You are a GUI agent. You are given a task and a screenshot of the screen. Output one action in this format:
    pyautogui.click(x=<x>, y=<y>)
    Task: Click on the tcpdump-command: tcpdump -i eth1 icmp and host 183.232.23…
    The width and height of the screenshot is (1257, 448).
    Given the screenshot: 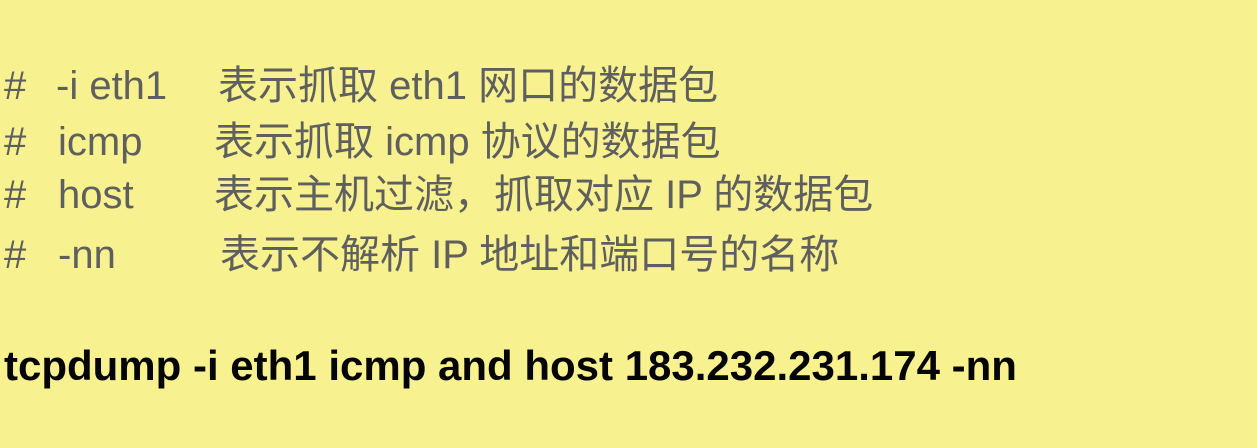 What is the action you would take?
    pyautogui.click(x=510, y=365)
    